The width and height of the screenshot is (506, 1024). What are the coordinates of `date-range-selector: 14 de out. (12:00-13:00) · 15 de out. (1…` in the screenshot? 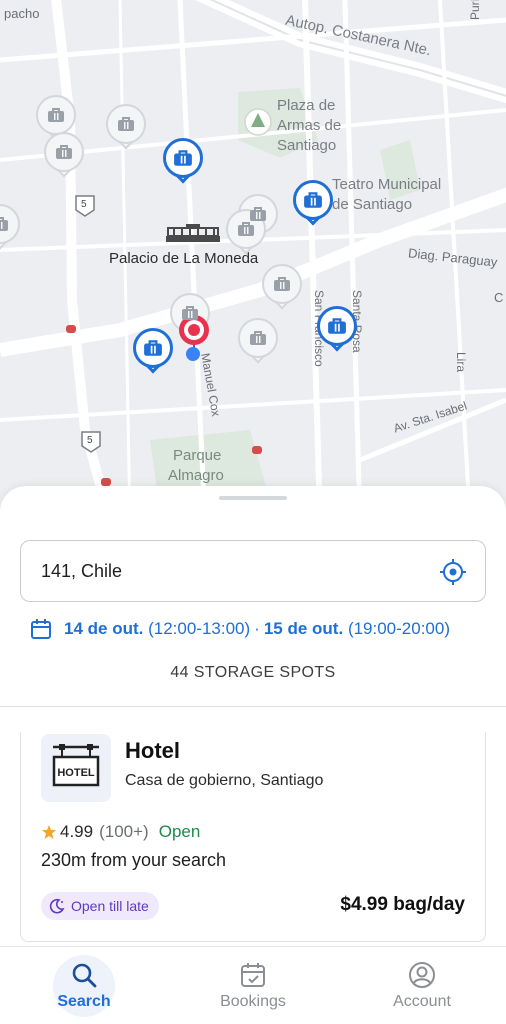 It's located at (242, 629).